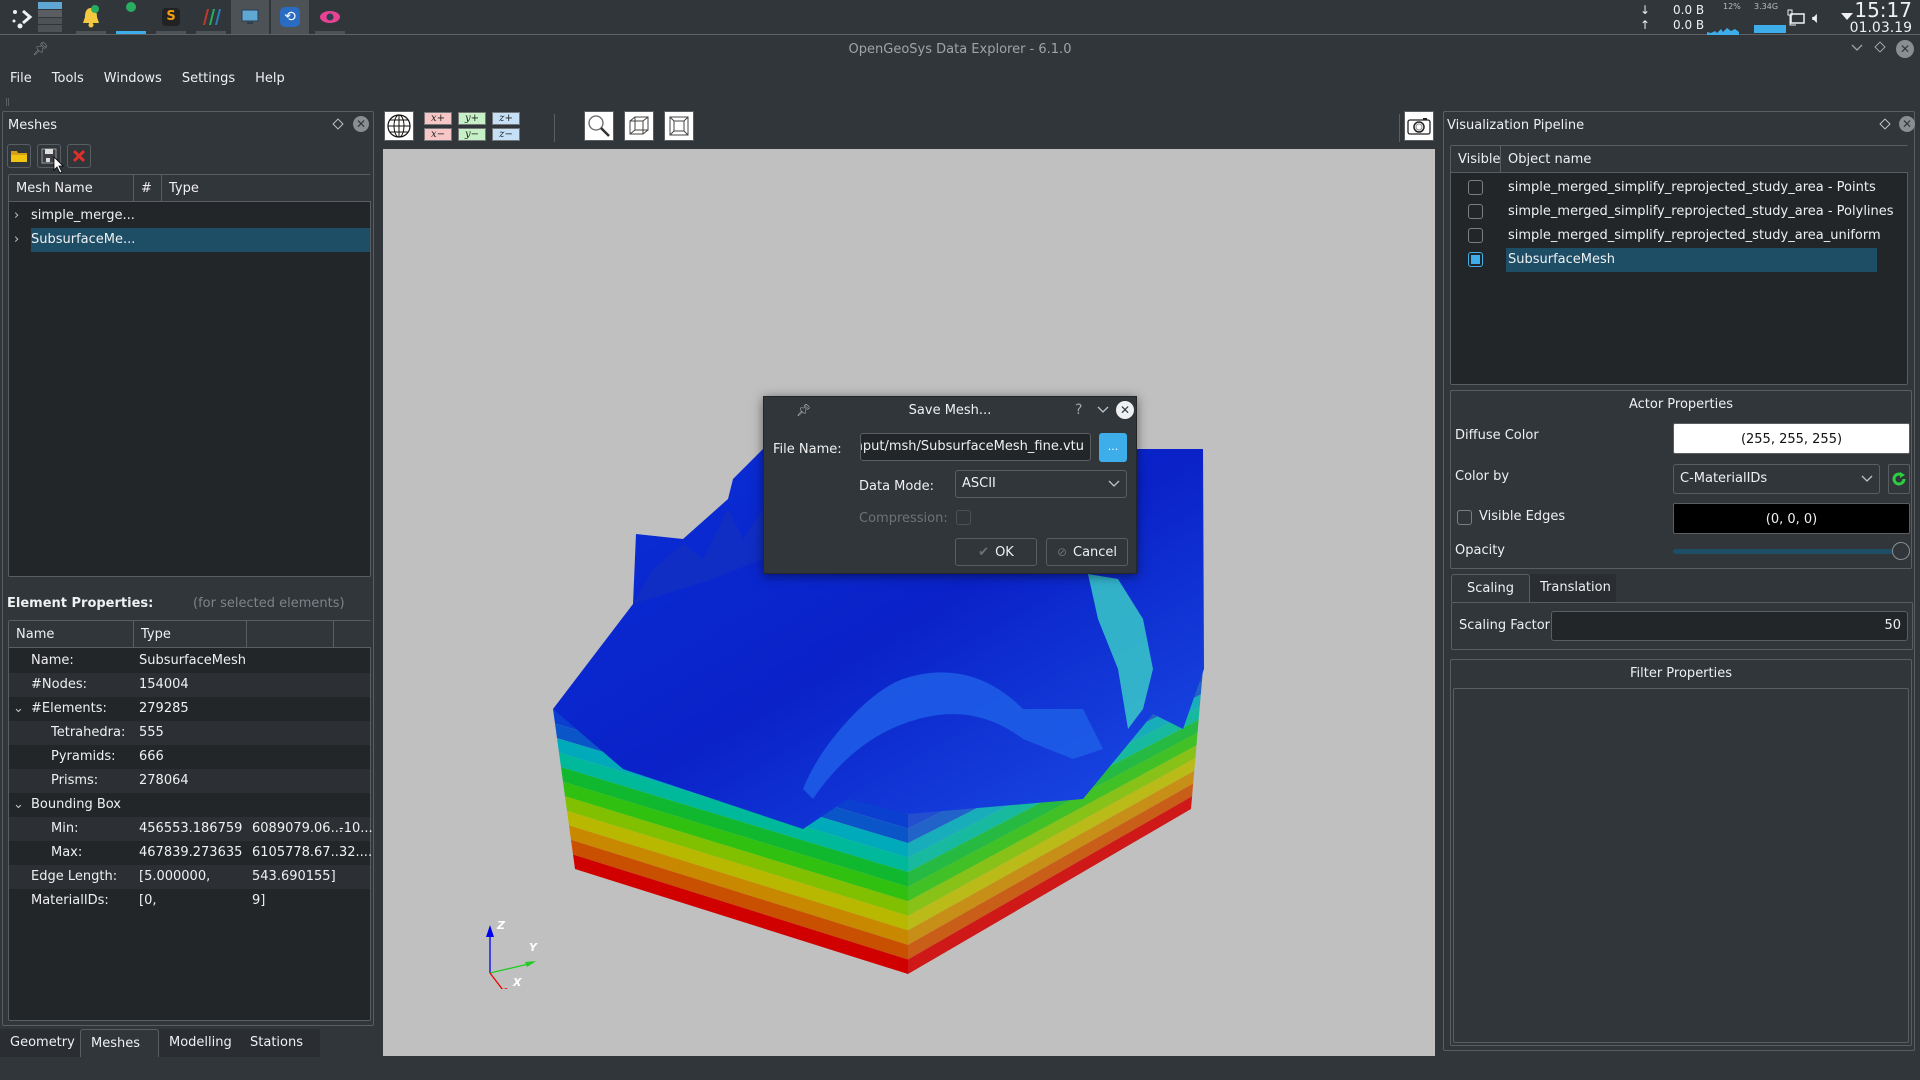  Describe the element at coordinates (22, 17) in the screenshot. I see `app-launcher-button` at that location.